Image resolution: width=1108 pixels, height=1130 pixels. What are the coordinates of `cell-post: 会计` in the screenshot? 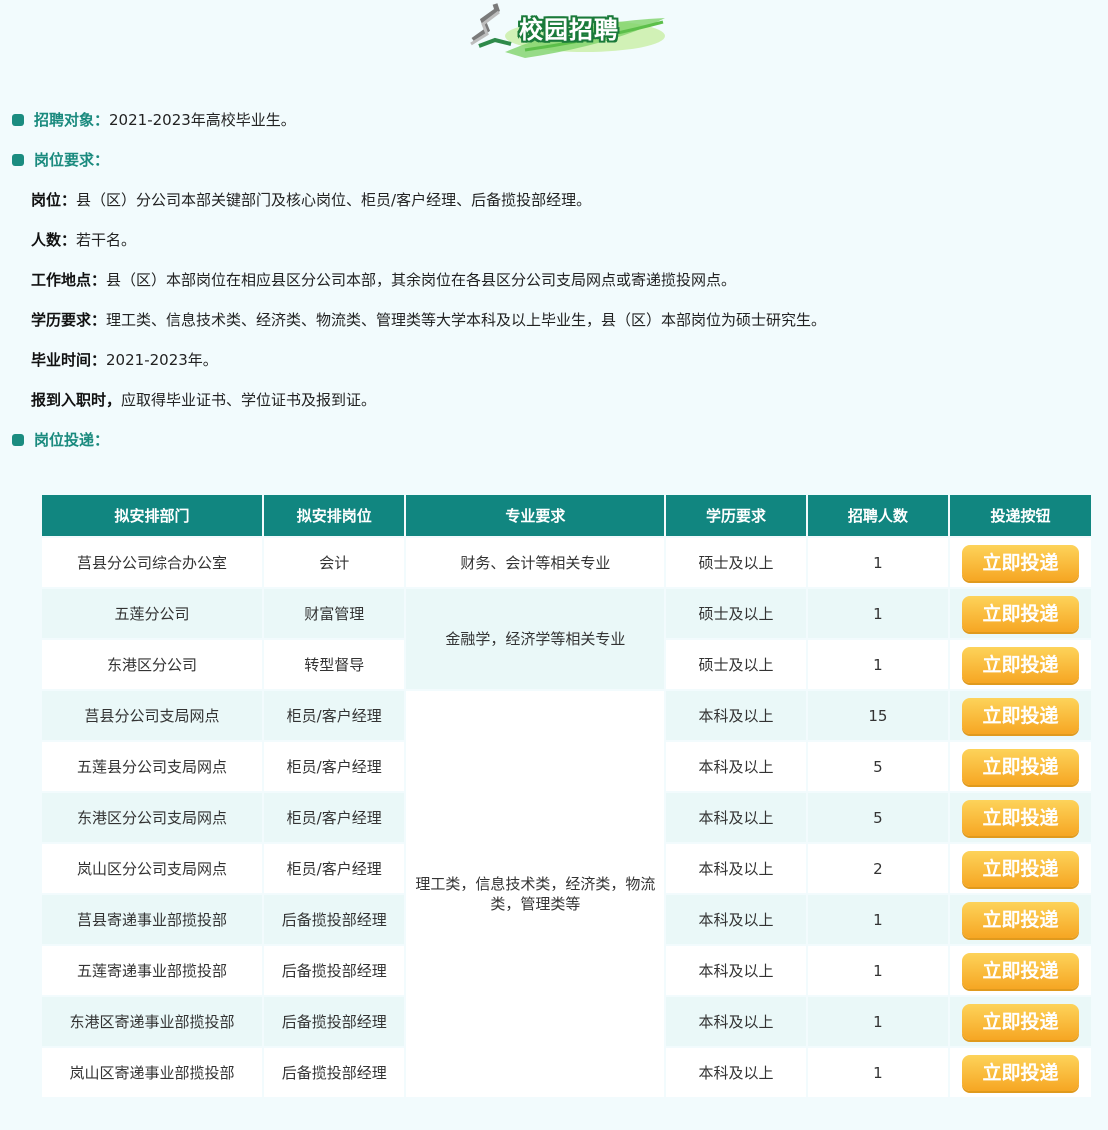 It's located at (334, 562).